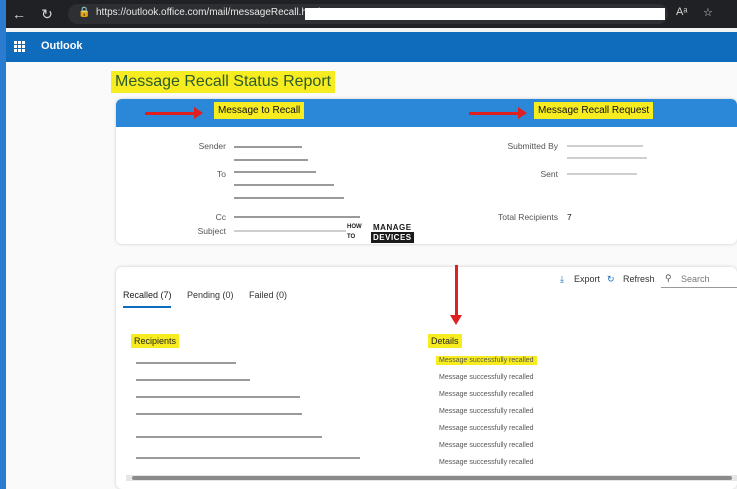  Describe the element at coordinates (681, 12) in the screenshot. I see `read-aloud-icon: Aᵃ` at that location.